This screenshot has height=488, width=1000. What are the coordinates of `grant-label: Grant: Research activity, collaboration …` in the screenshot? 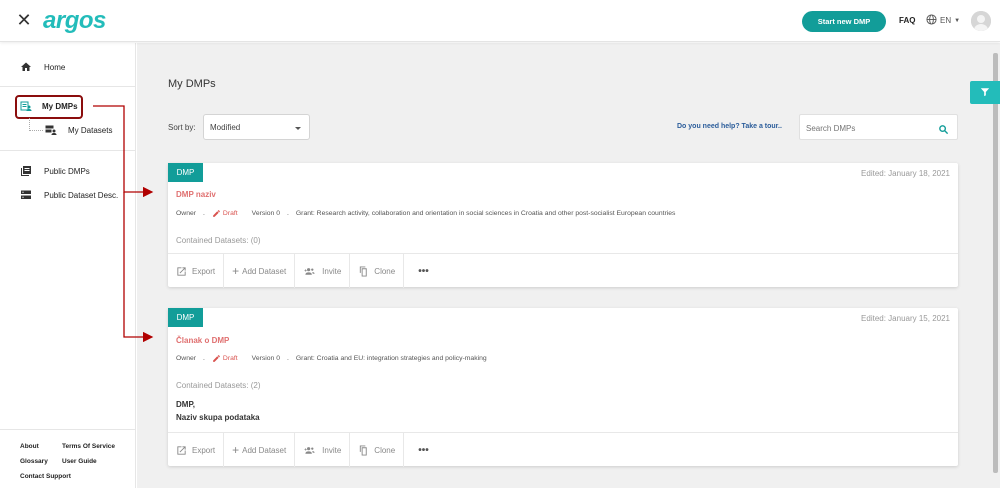 It's located at (485, 213).